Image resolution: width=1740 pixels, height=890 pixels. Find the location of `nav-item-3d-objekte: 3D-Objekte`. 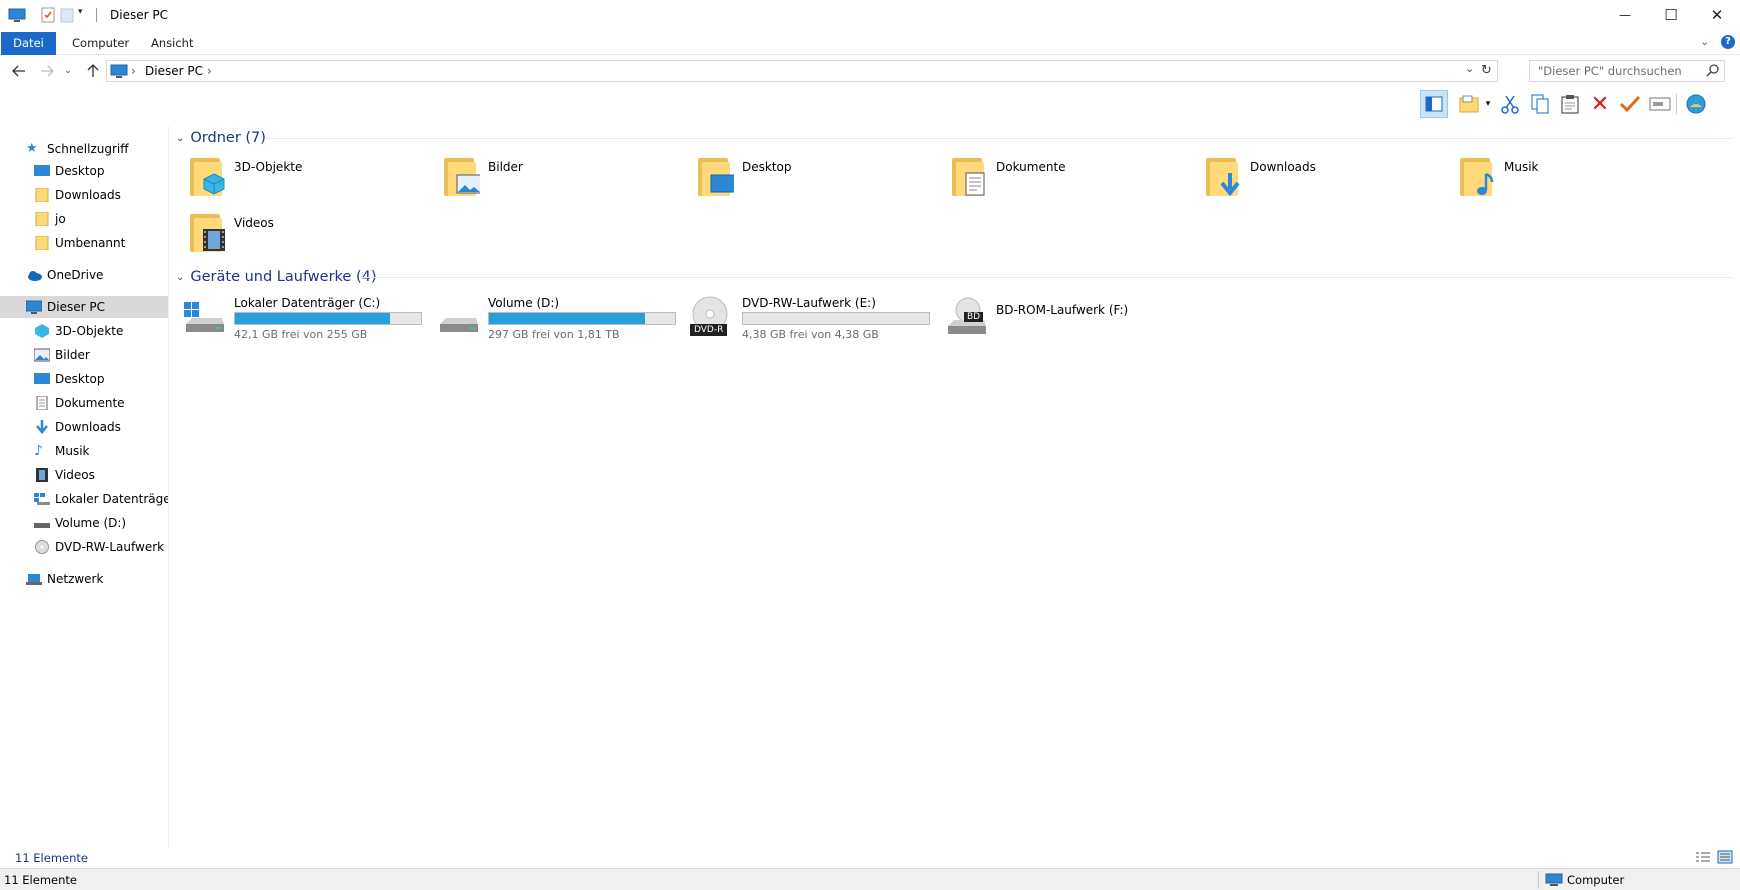

nav-item-3d-objekte: 3D-Objekte is located at coordinates (84, 331).